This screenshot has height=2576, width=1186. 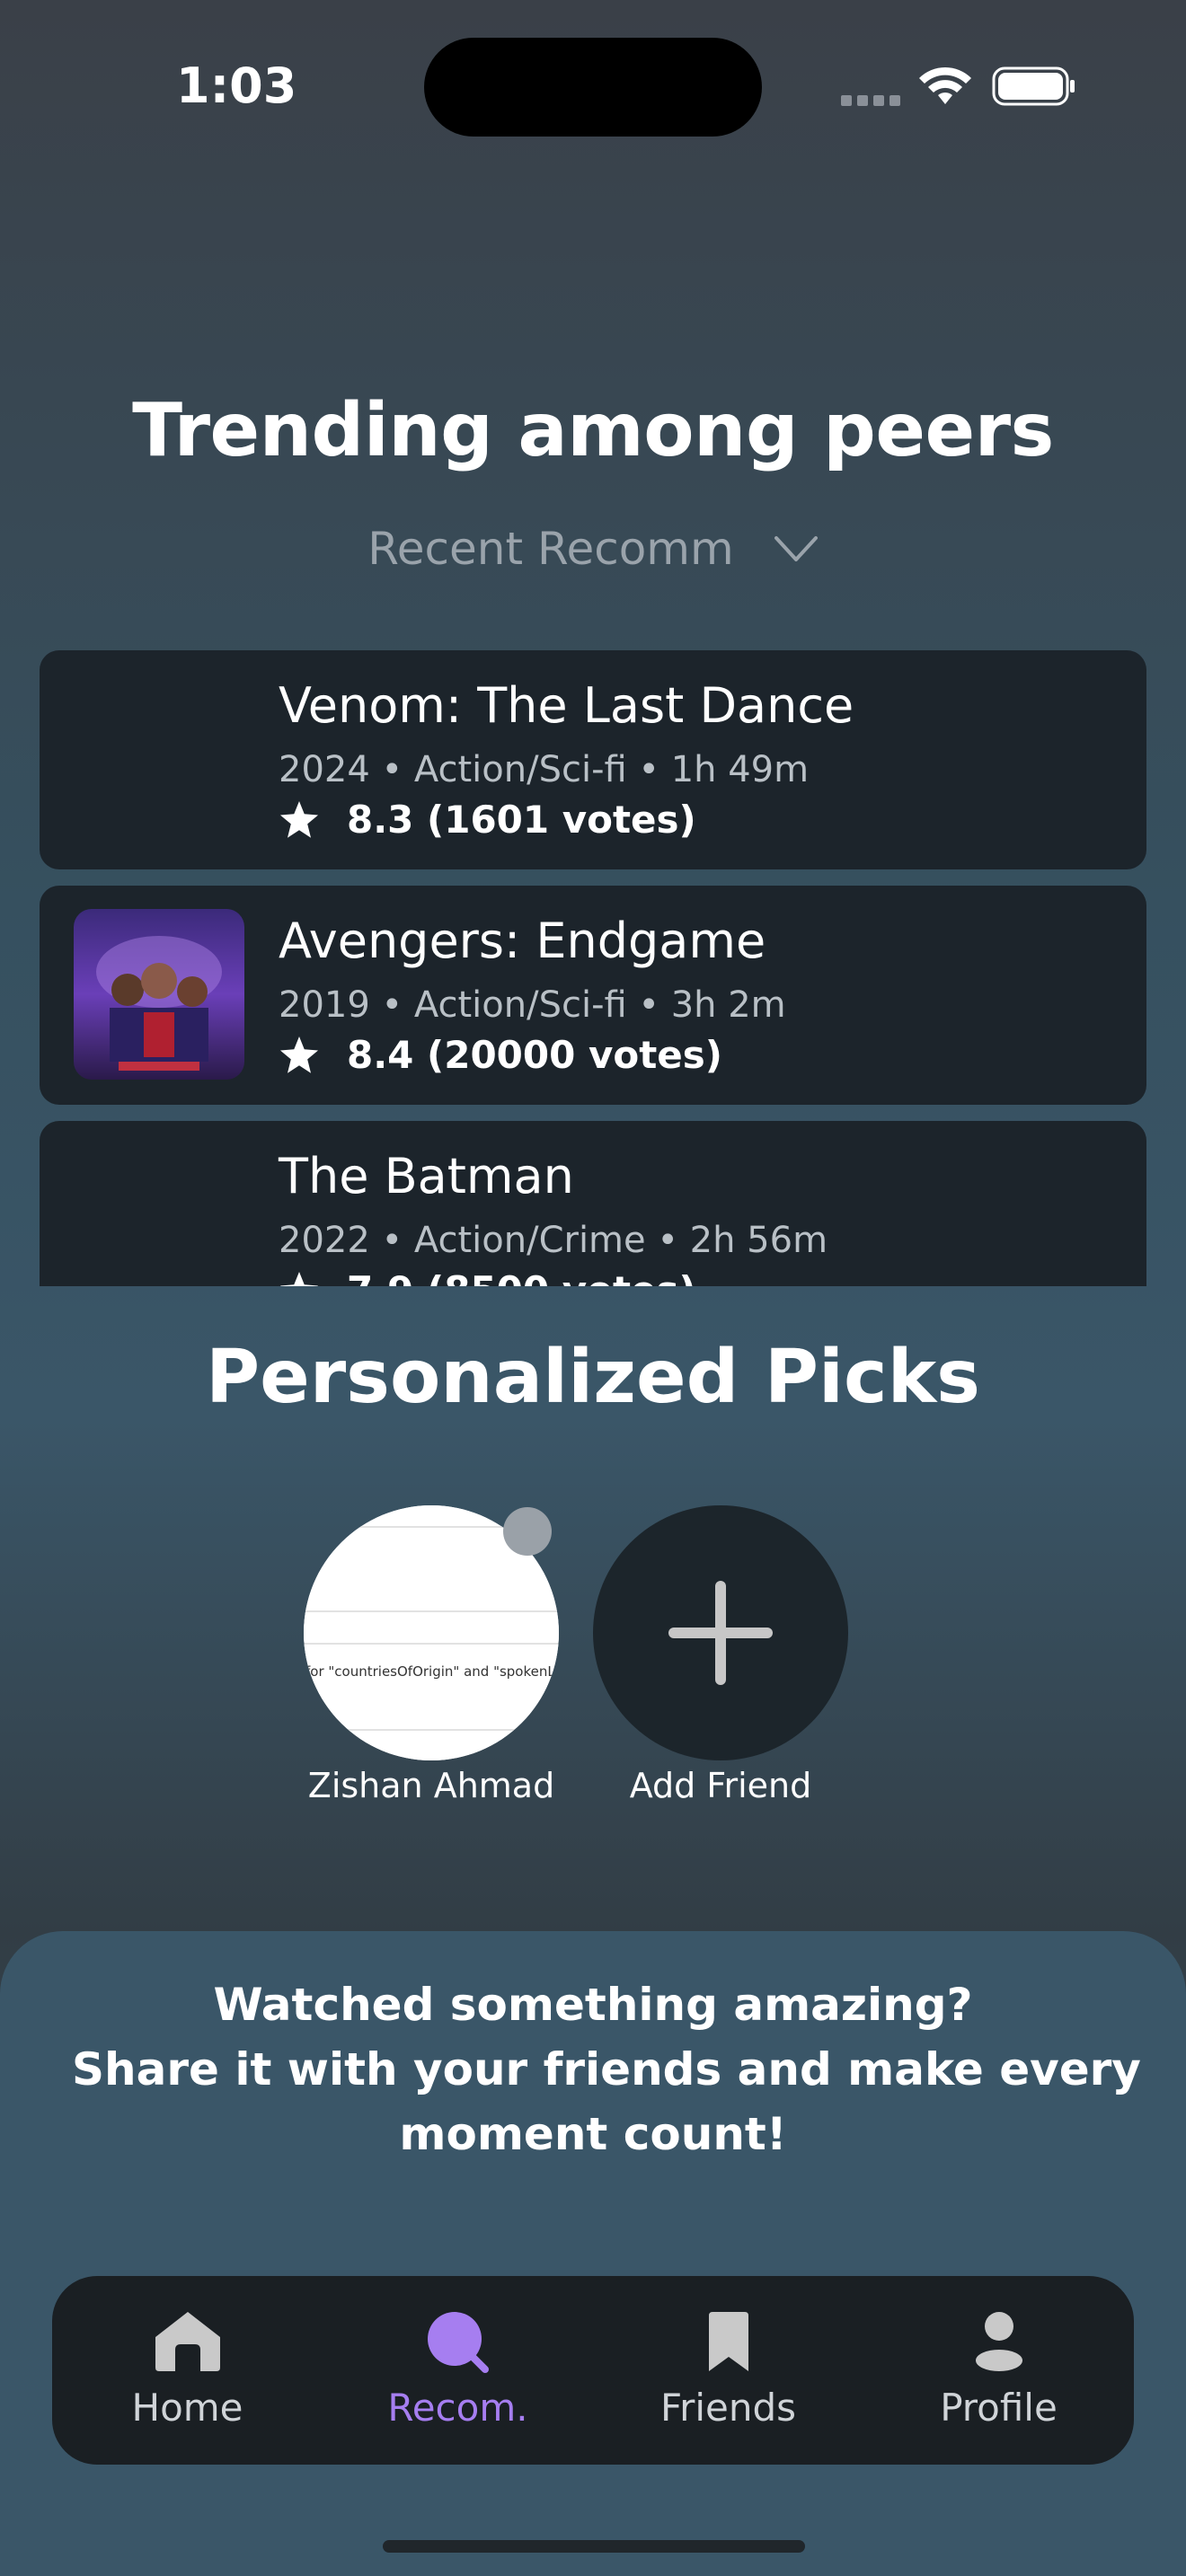 I want to click on add-friend-button, so click(x=720, y=1632).